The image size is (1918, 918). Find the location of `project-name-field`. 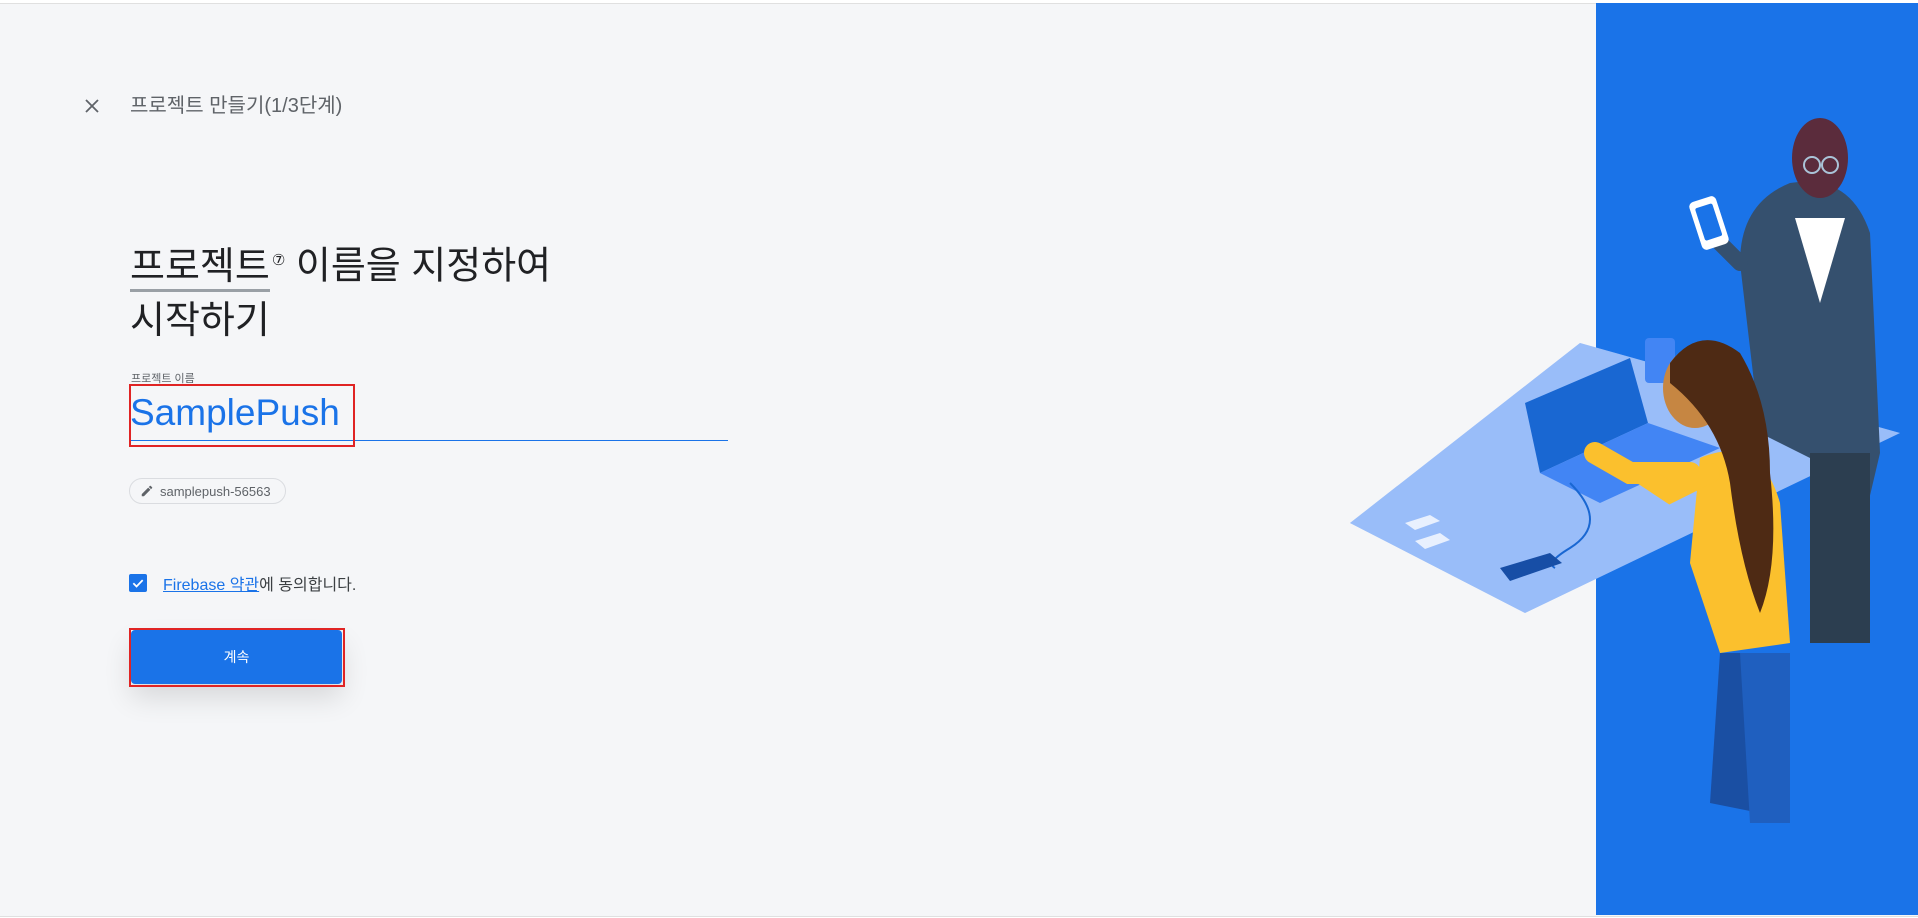

project-name-field is located at coordinates (429, 414).